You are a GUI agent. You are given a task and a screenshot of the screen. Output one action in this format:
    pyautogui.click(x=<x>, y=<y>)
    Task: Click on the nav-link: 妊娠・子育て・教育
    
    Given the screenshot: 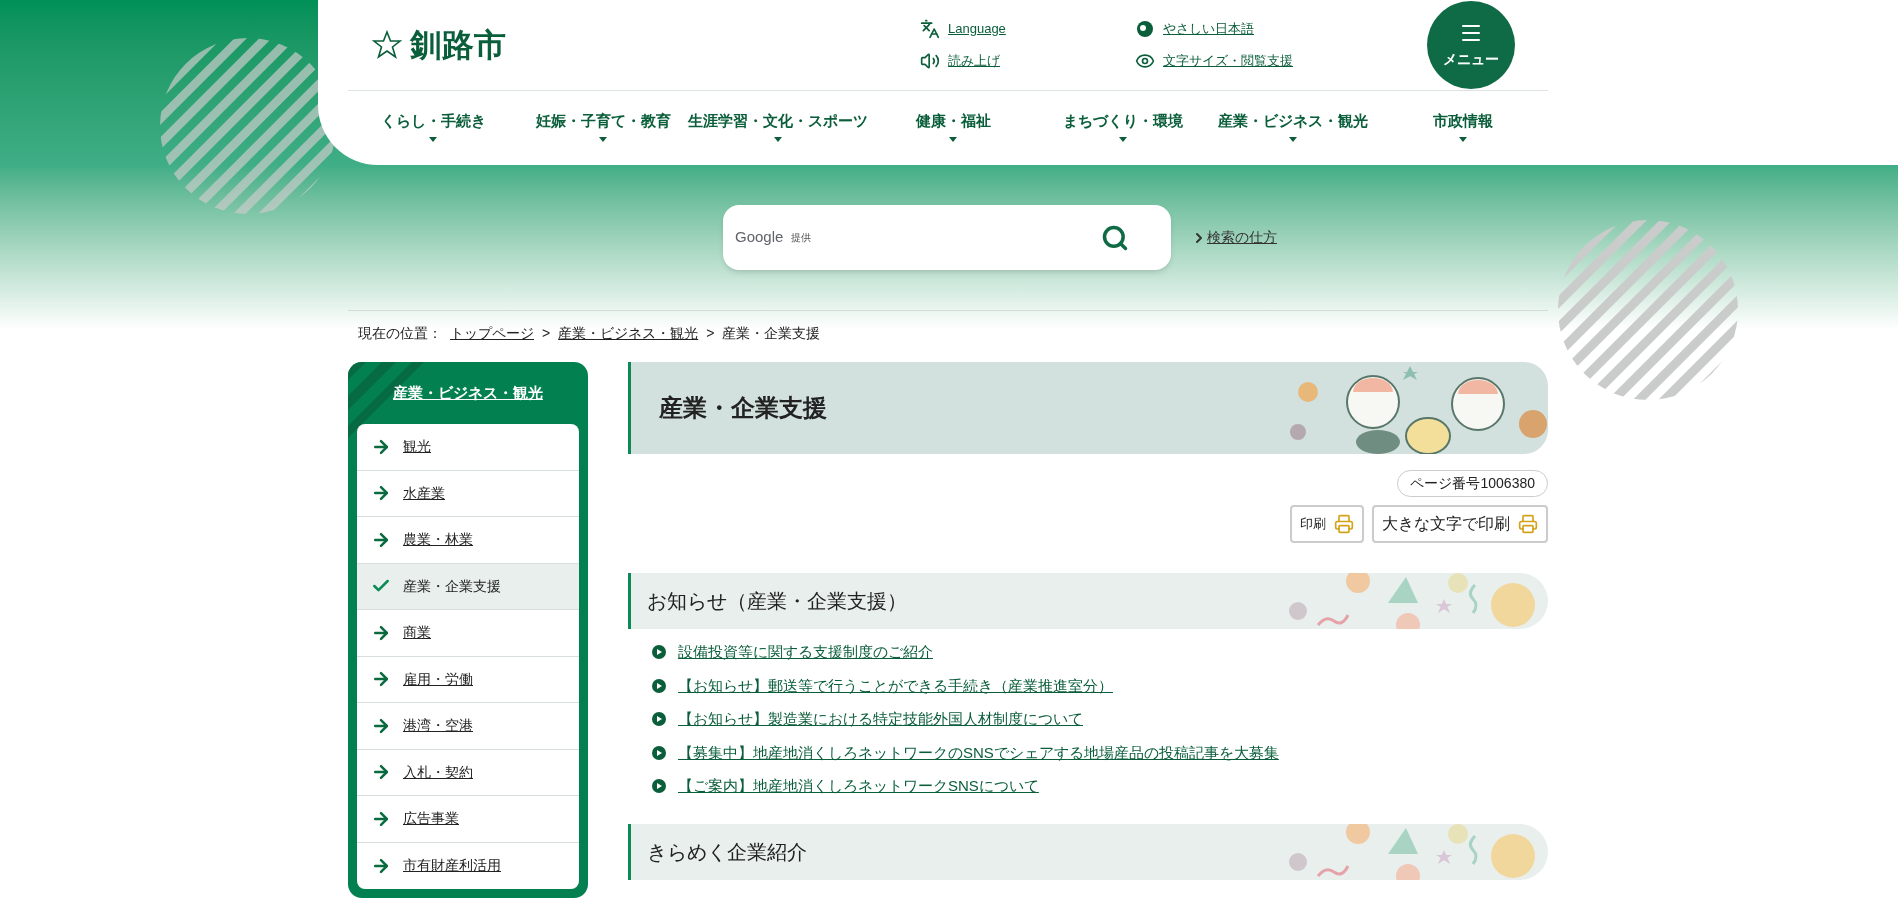 What is the action you would take?
    pyautogui.click(x=603, y=126)
    